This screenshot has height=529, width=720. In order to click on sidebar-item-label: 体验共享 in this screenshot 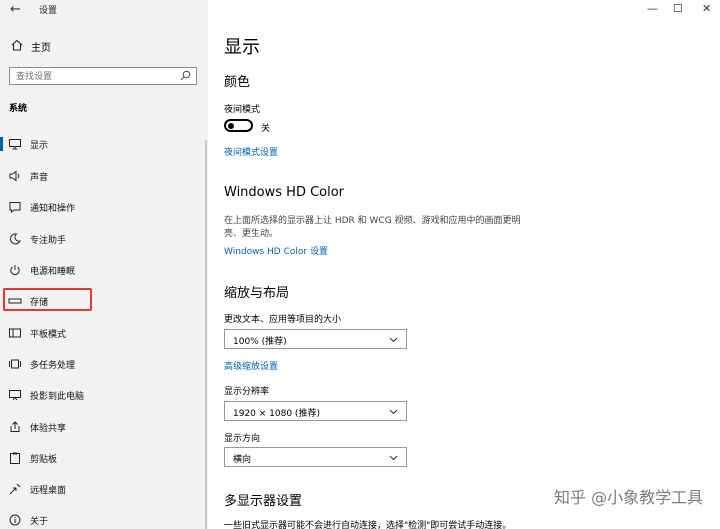, I will do `click(48, 429)`.